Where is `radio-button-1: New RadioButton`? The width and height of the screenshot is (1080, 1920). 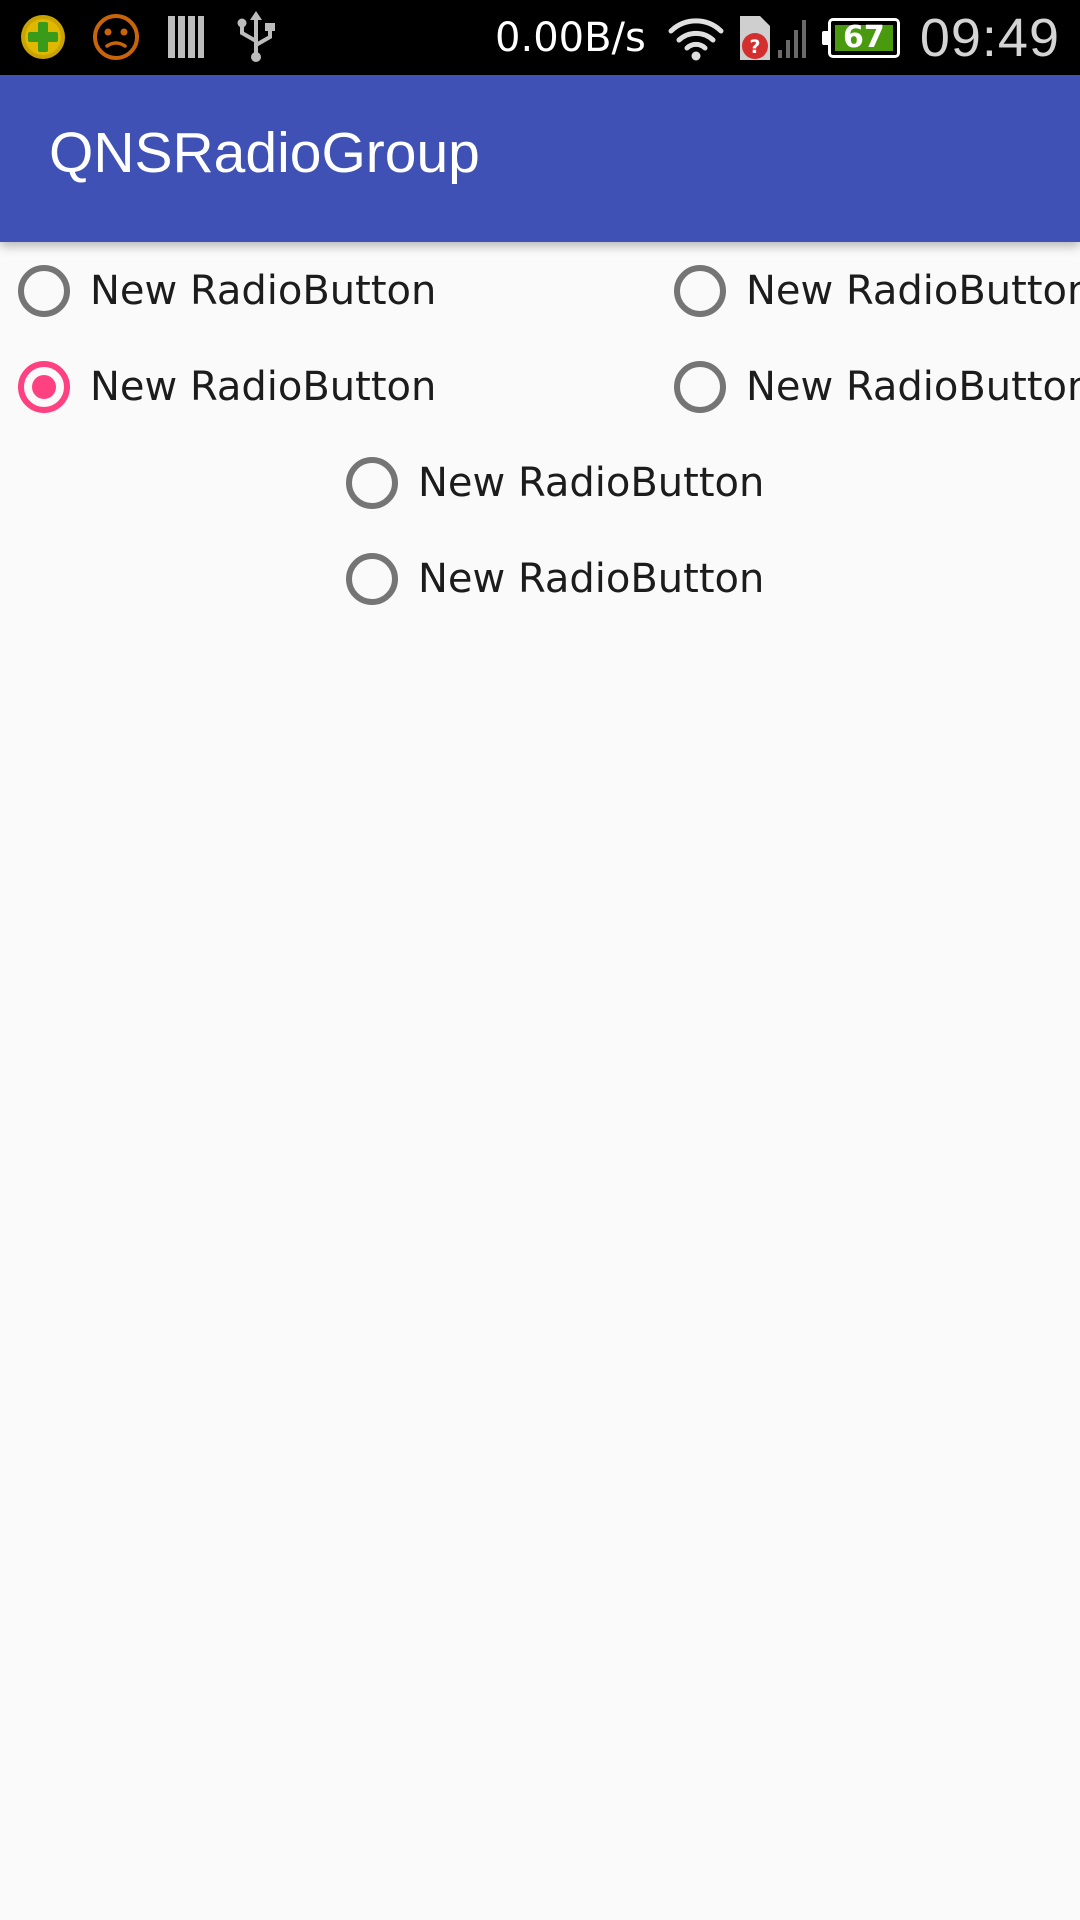 radio-button-1: New RadioButton is located at coordinates (227, 291).